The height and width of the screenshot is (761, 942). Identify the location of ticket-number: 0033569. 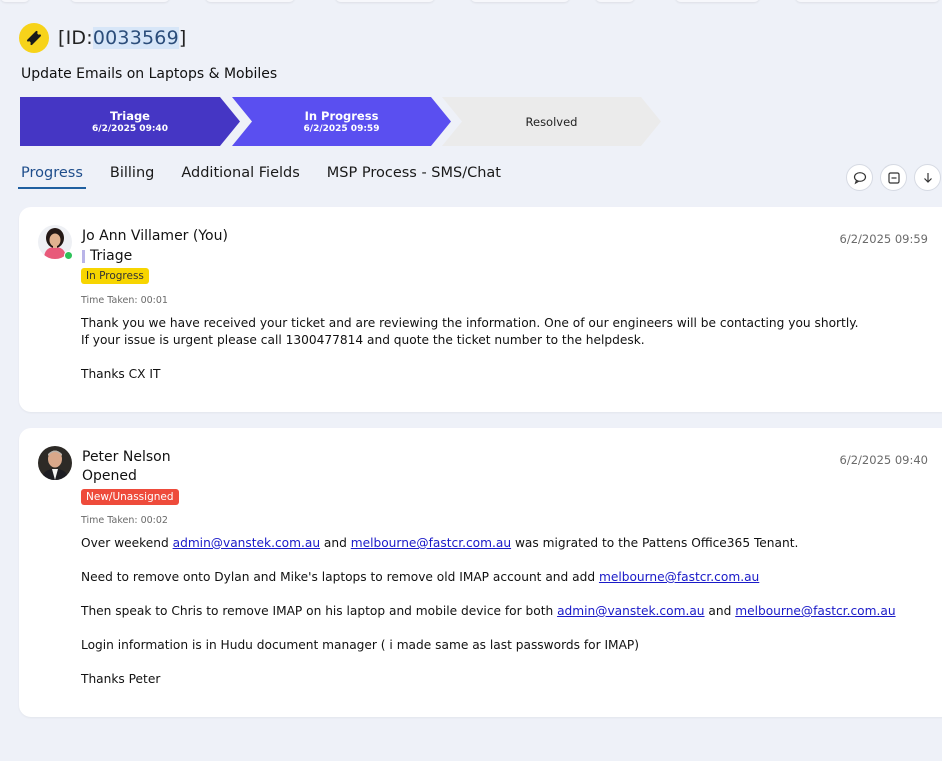
(135, 38).